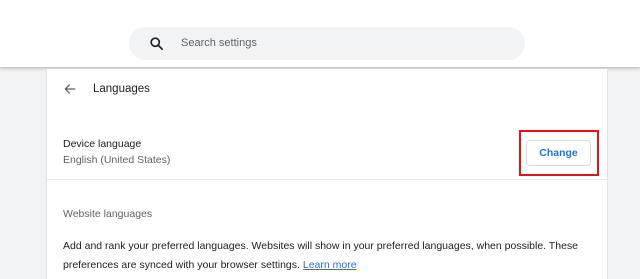 This screenshot has width=640, height=279. What do you see at coordinates (558, 153) in the screenshot?
I see `change-button: Change` at bounding box center [558, 153].